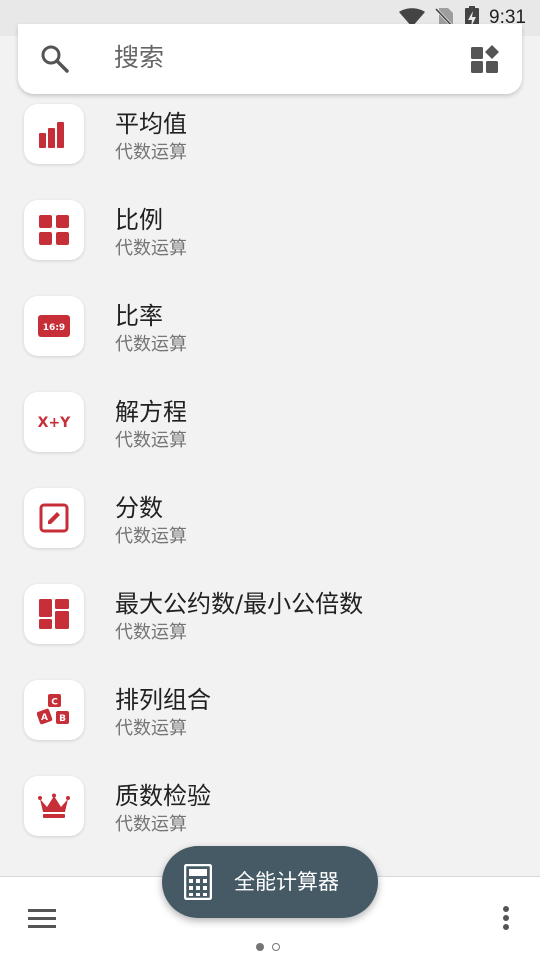 The image size is (540, 960). I want to click on block-letter-c: C, so click(54, 703).